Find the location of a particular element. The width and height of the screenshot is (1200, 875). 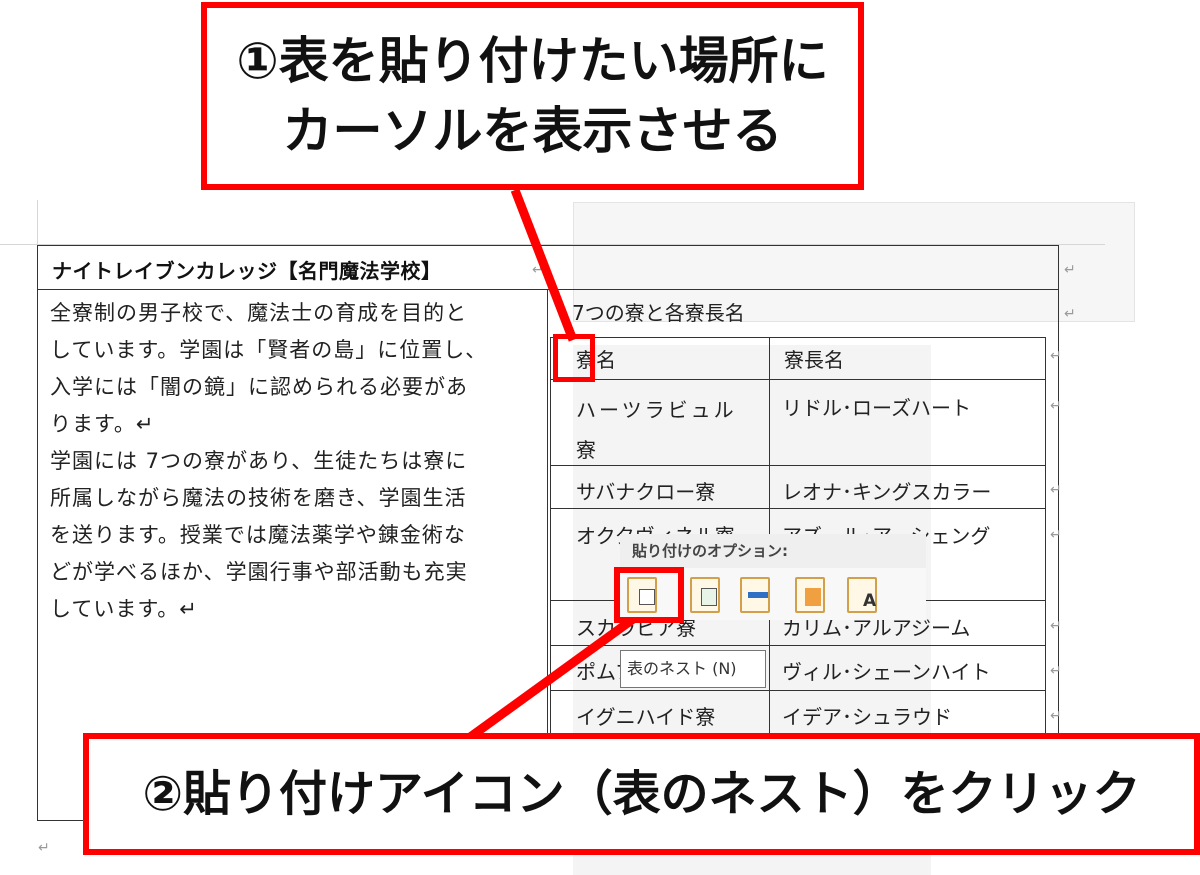

nest-icon-highlight is located at coordinates (649, 595).